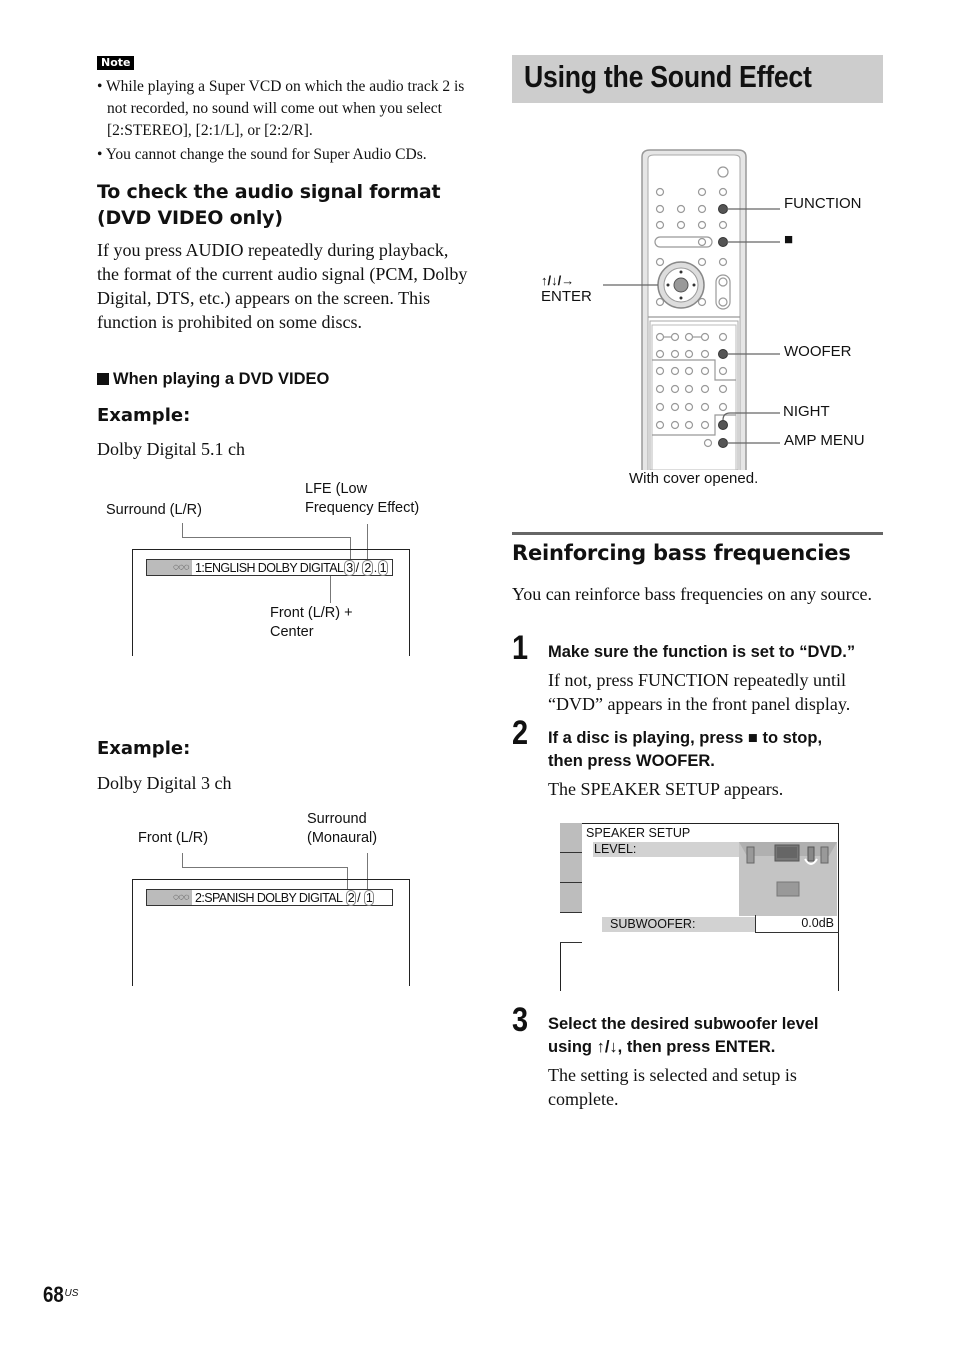  What do you see at coordinates (789, 239) in the screenshot?
I see `callout-stop: ■` at bounding box center [789, 239].